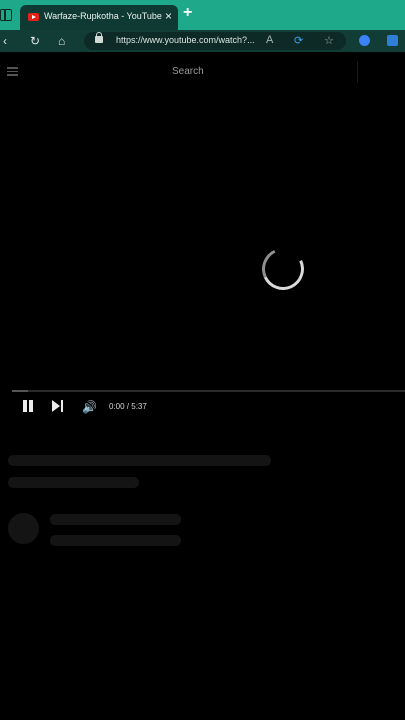 Image resolution: width=405 pixels, height=720 pixels. I want to click on volume-icon: 🔊, so click(89, 407).